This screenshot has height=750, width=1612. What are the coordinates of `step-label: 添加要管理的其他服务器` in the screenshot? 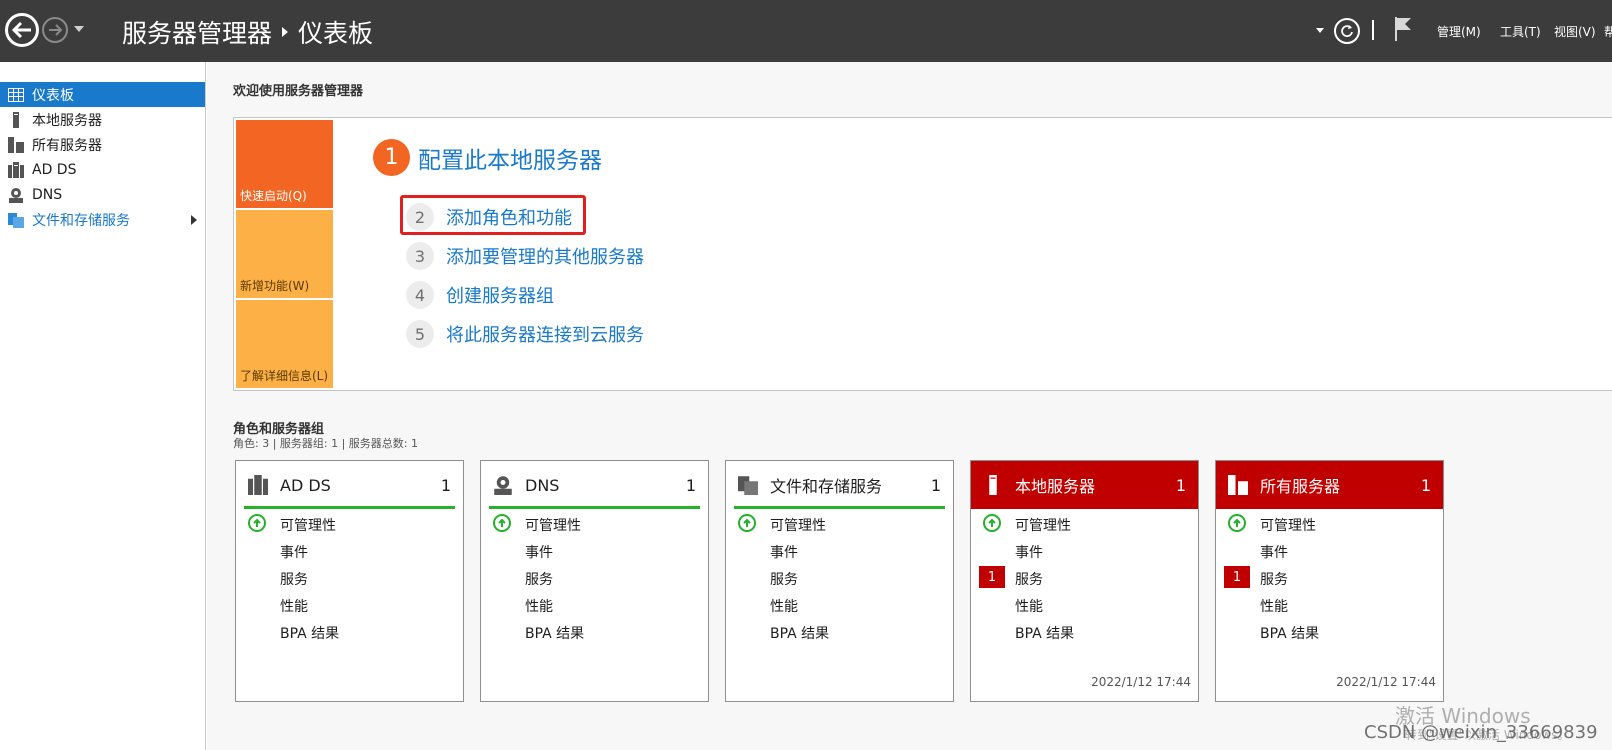 It's located at (545, 257).